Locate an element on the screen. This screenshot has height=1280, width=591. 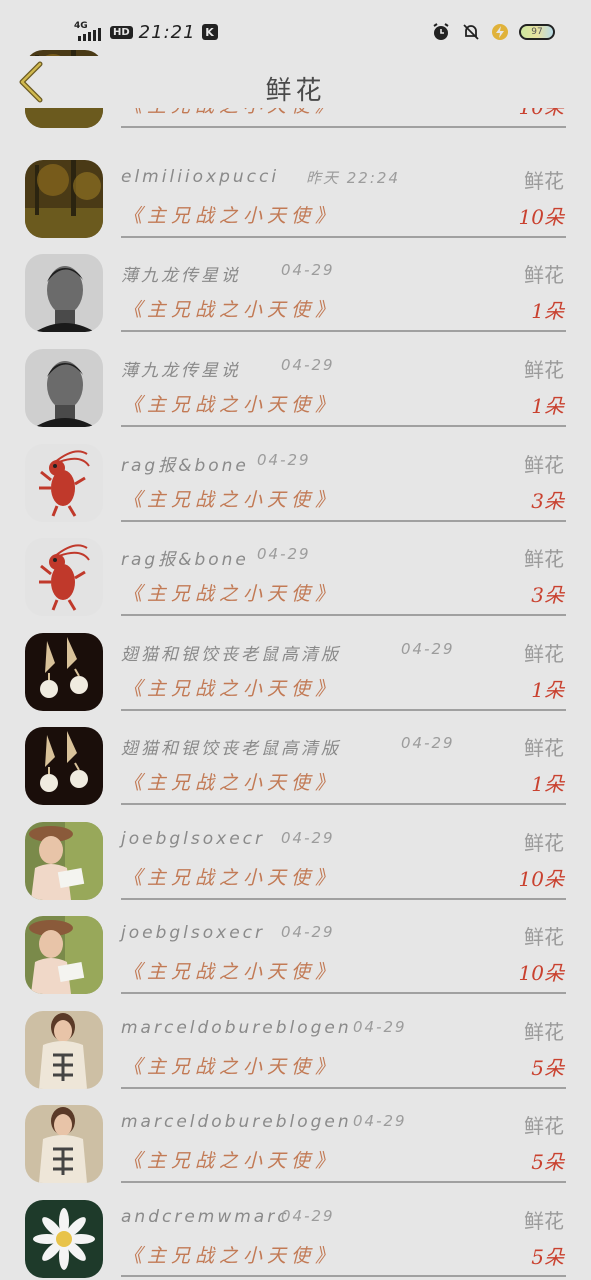
header: 鲜花 is located at coordinates (295, 82).